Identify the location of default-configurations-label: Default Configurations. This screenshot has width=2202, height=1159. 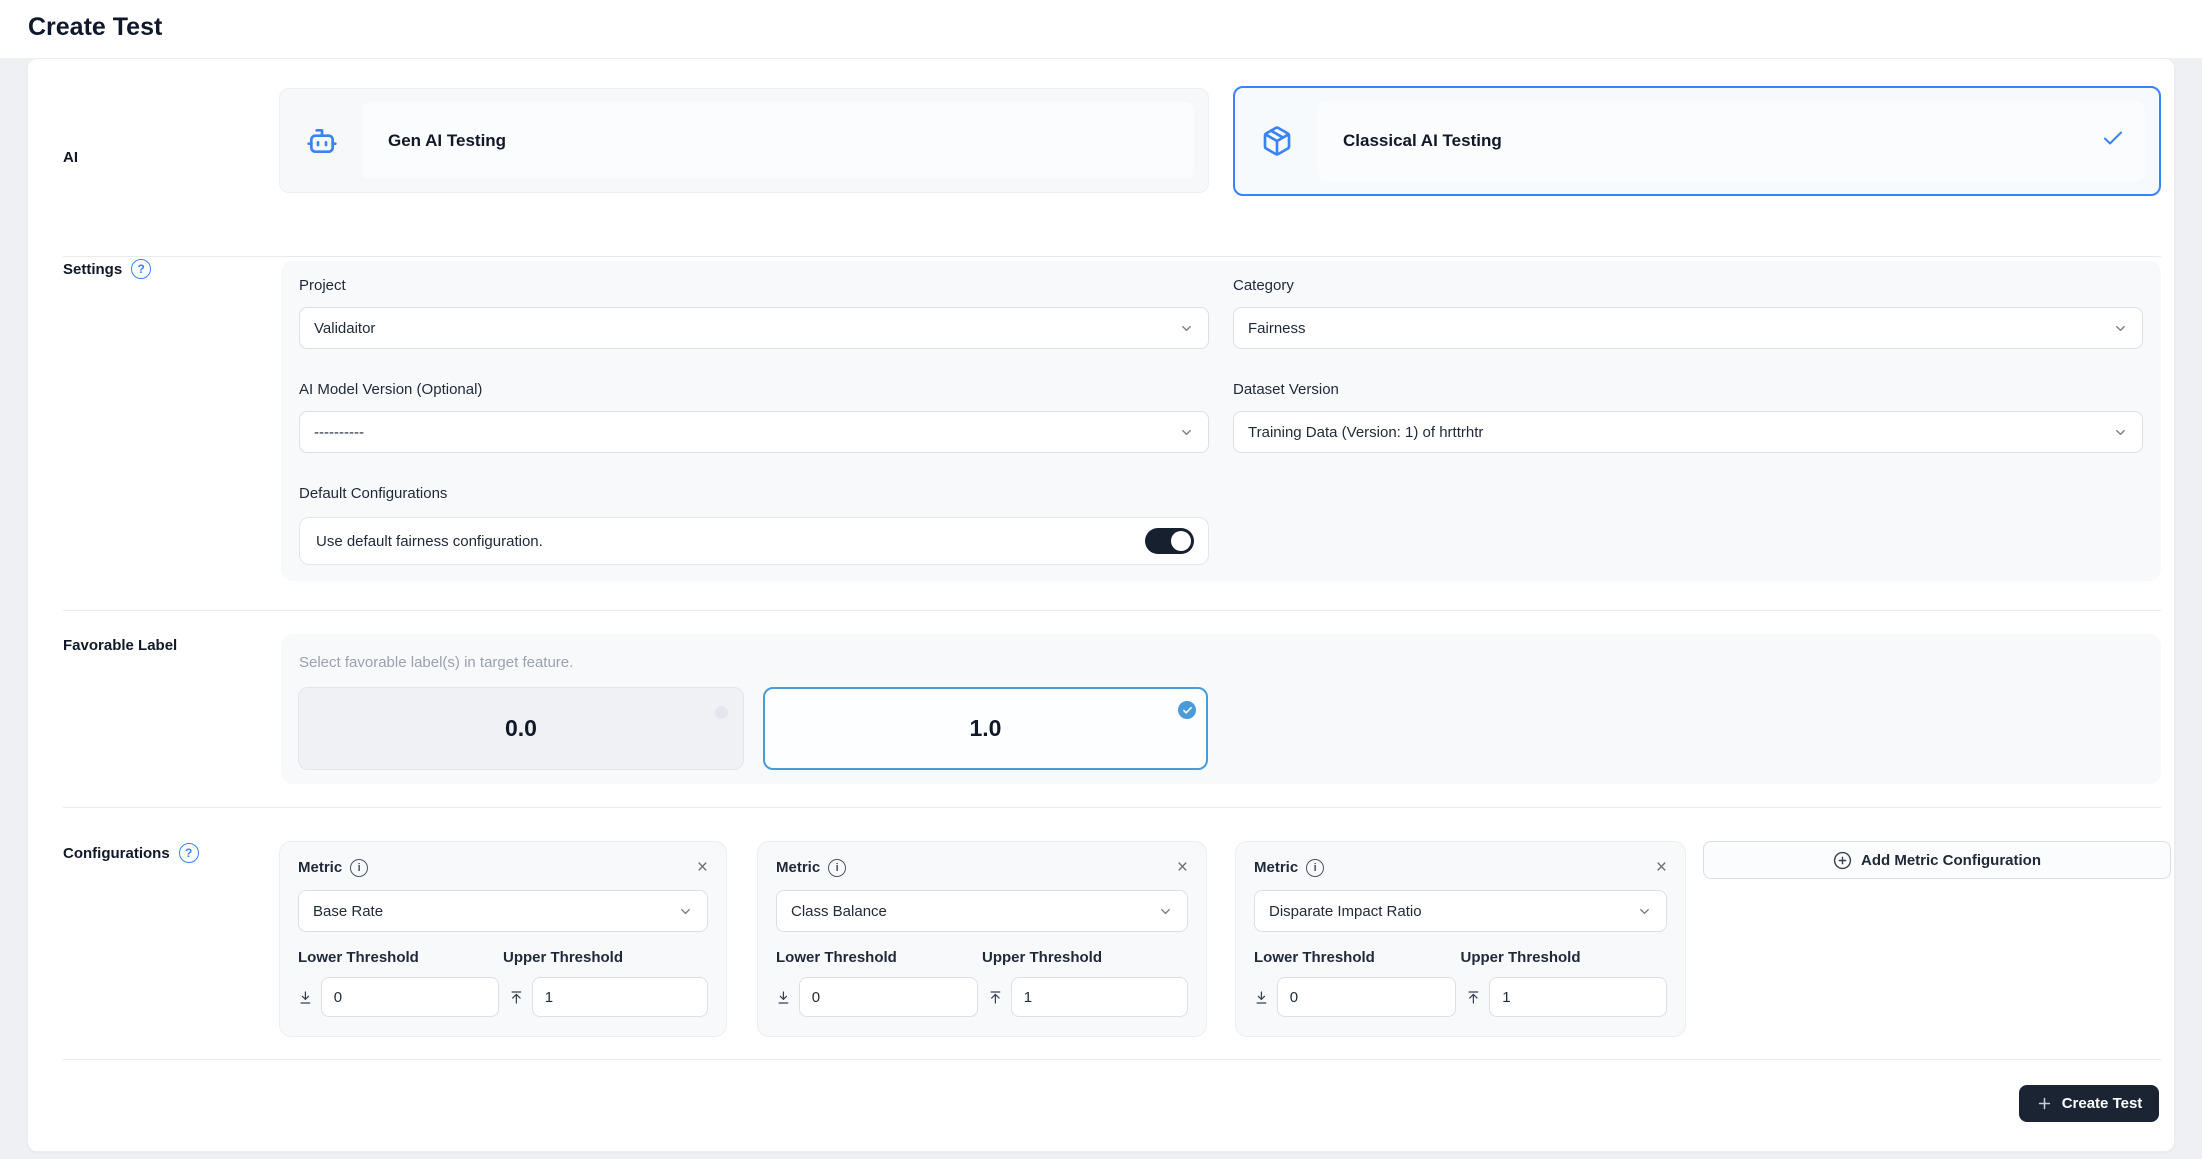
(373, 493).